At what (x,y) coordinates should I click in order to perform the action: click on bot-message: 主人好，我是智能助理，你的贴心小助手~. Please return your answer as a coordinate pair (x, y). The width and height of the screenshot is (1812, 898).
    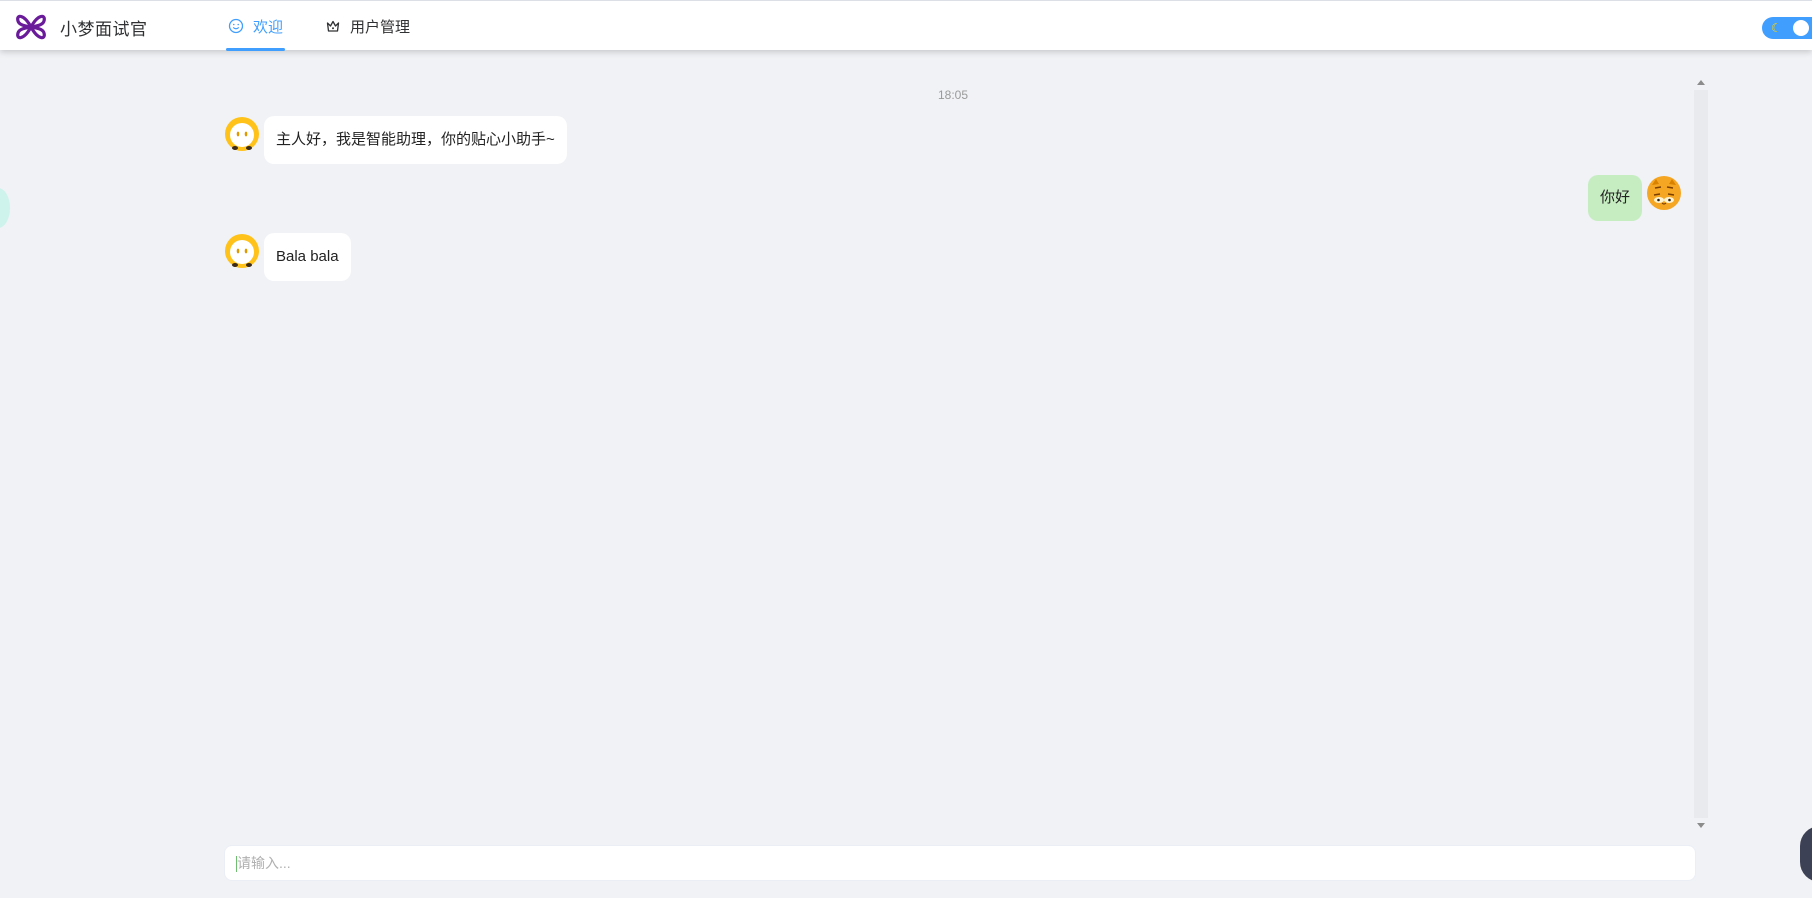
    Looking at the image, I should click on (395, 140).